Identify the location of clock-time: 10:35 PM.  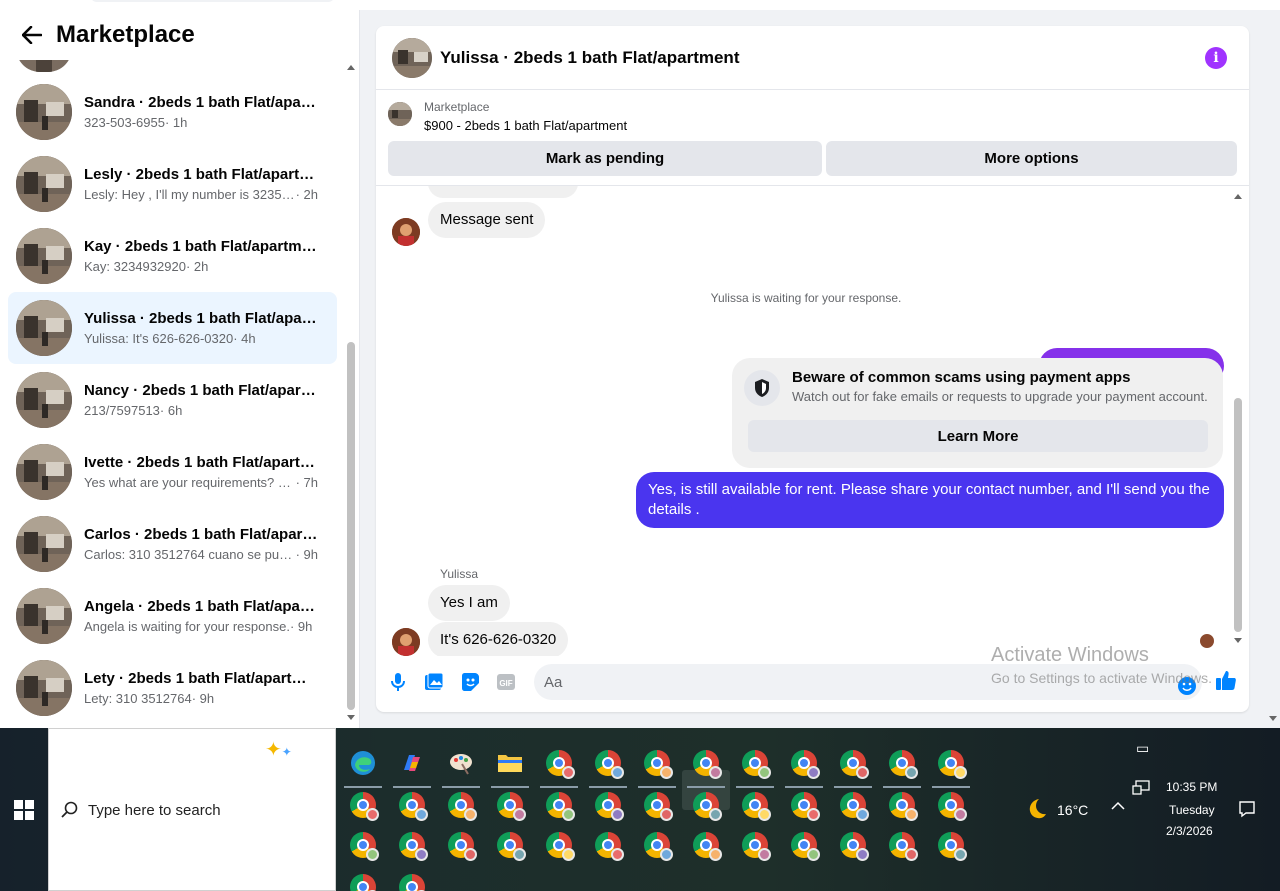
(1191, 787).